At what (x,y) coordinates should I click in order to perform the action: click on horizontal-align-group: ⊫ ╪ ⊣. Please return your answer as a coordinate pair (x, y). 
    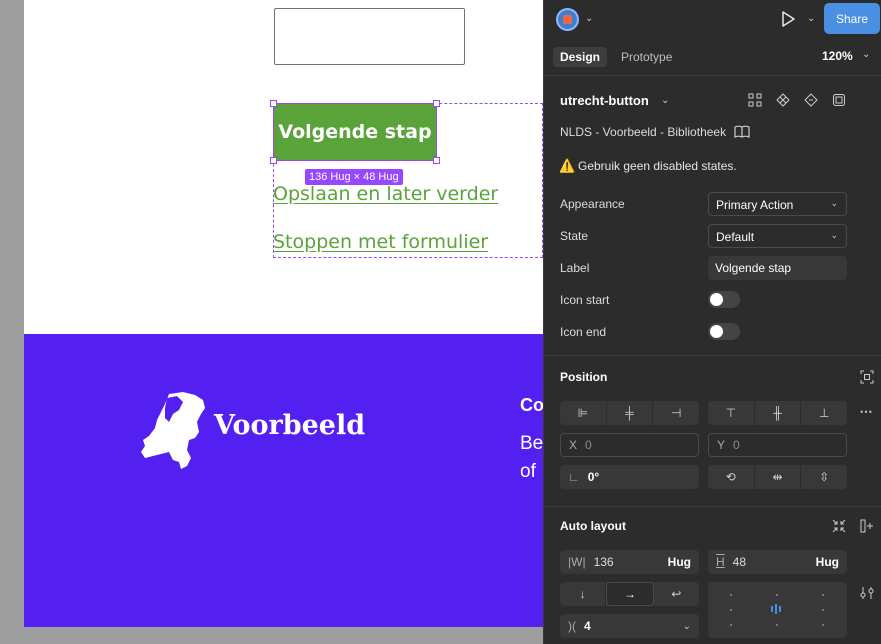
    Looking at the image, I should click on (629, 413).